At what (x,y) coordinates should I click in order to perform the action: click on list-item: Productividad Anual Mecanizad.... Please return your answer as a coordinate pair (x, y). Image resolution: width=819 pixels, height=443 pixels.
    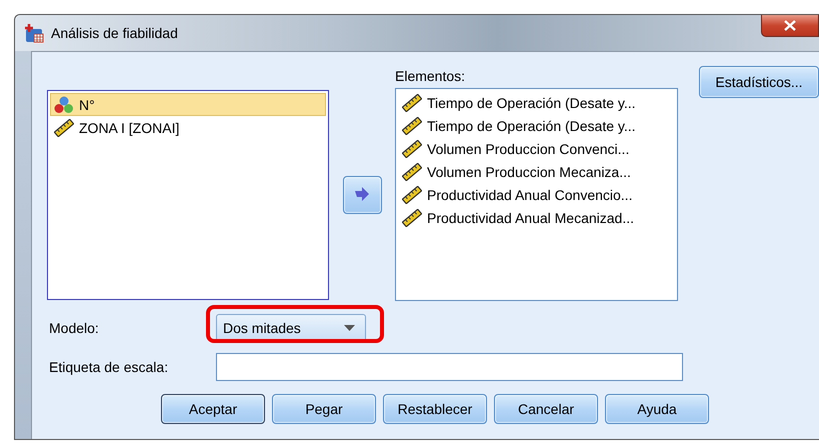
    Looking at the image, I should click on (536, 217).